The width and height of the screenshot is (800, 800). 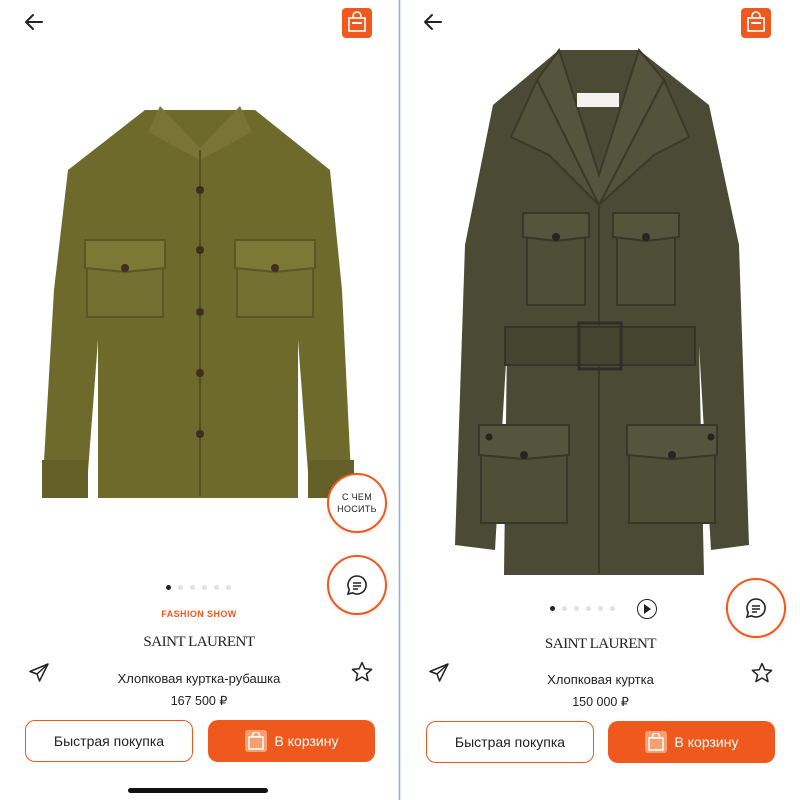 I want to click on play-icon, so click(x=647, y=609).